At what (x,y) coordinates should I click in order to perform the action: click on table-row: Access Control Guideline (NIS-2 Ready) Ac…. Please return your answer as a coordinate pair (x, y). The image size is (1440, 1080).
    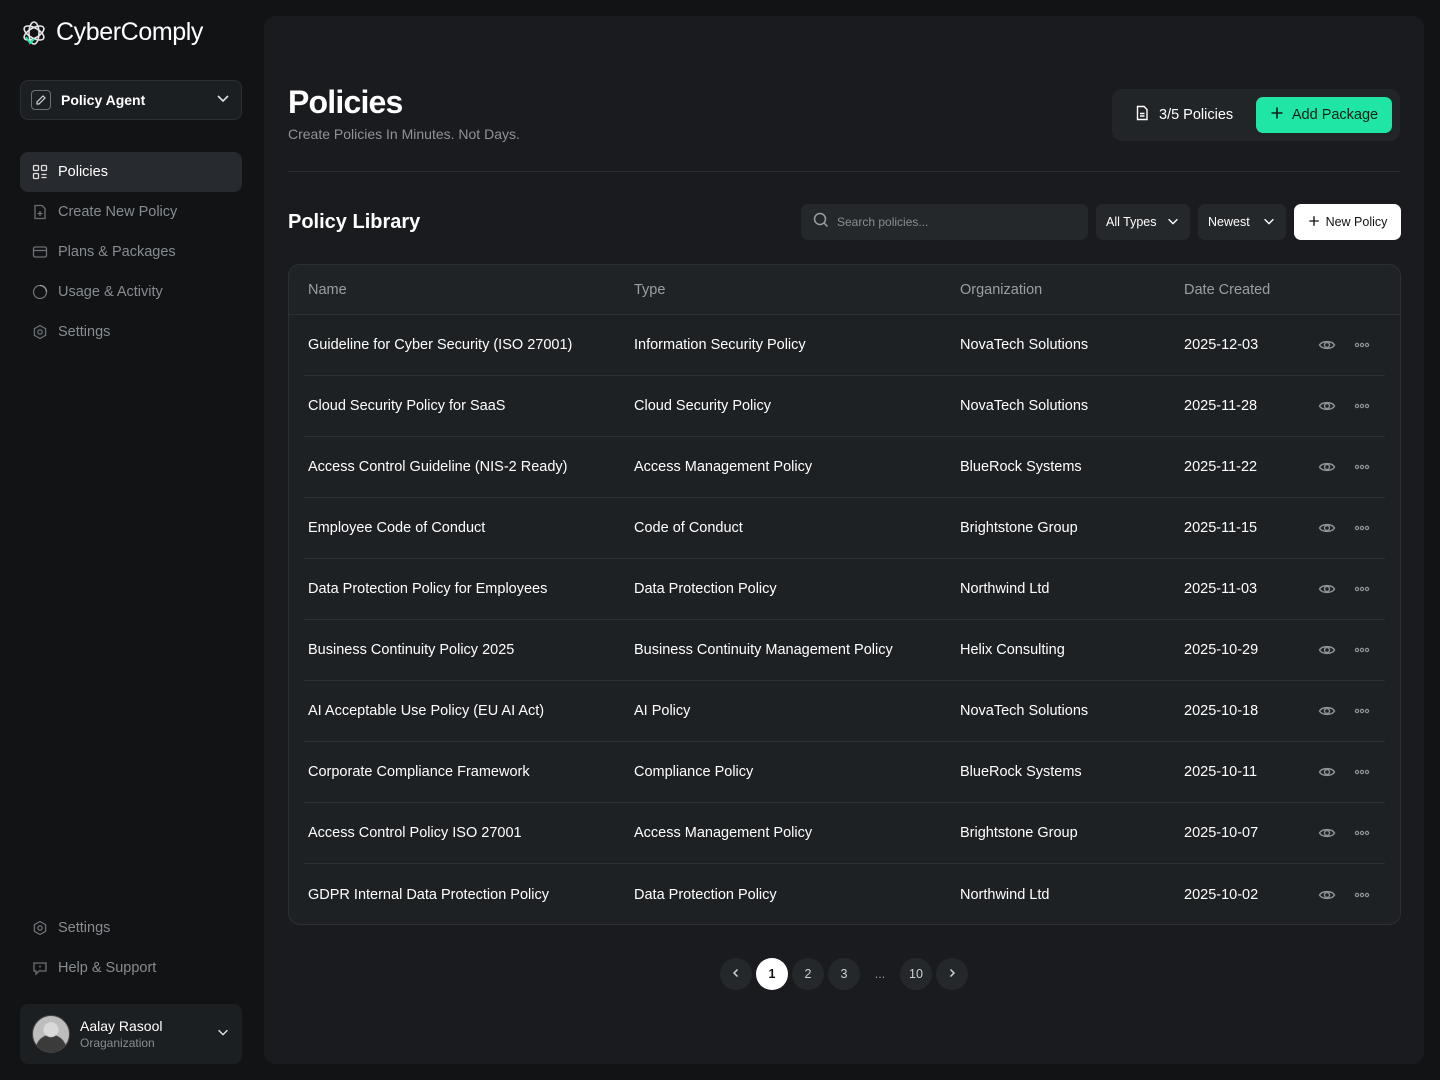
    Looking at the image, I should click on (844, 467).